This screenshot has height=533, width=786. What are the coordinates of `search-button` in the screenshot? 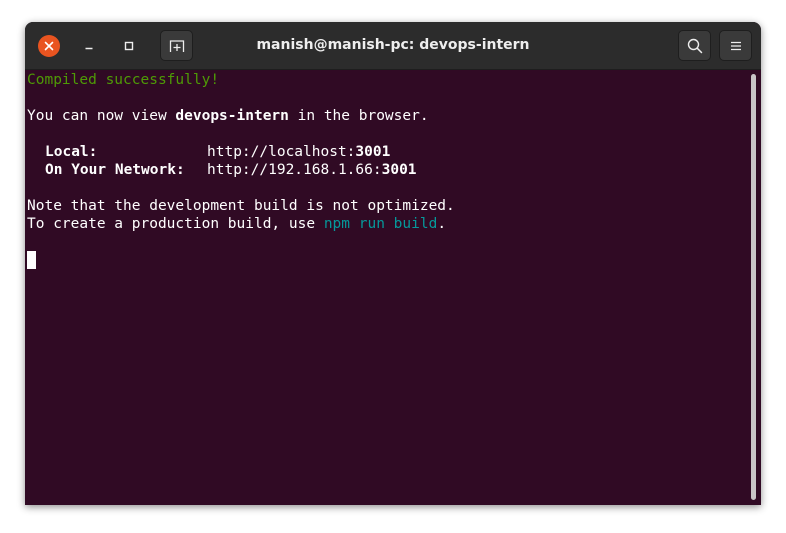 It's located at (694, 45).